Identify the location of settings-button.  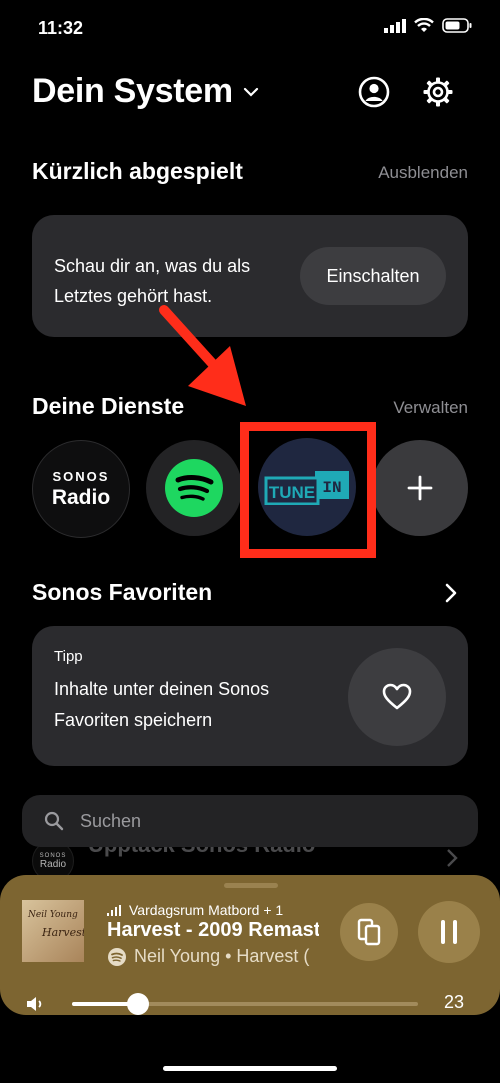
(438, 92).